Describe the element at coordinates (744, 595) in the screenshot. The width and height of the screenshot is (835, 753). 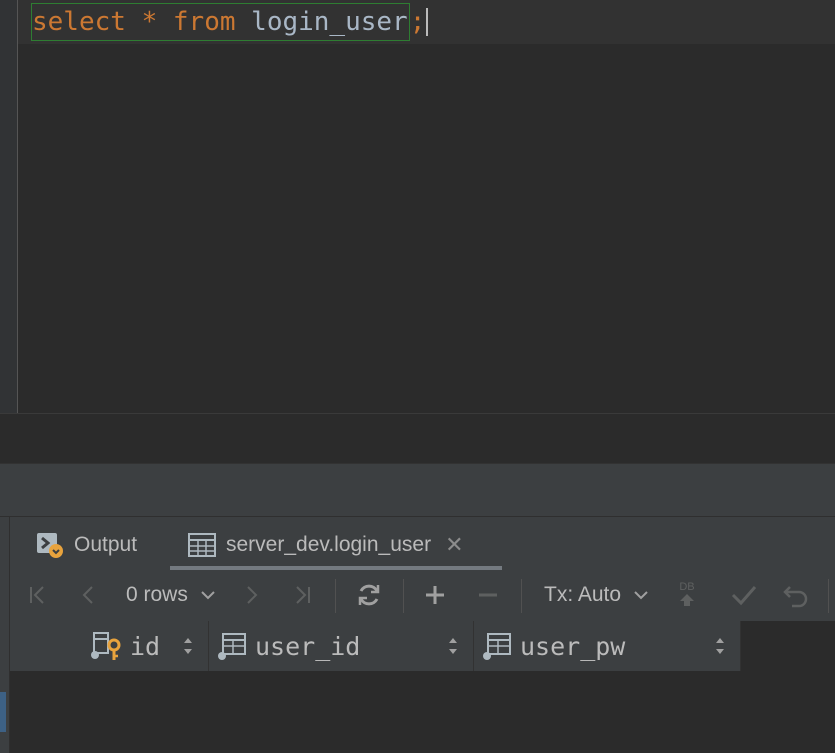
I see `commit-check-icon` at that location.